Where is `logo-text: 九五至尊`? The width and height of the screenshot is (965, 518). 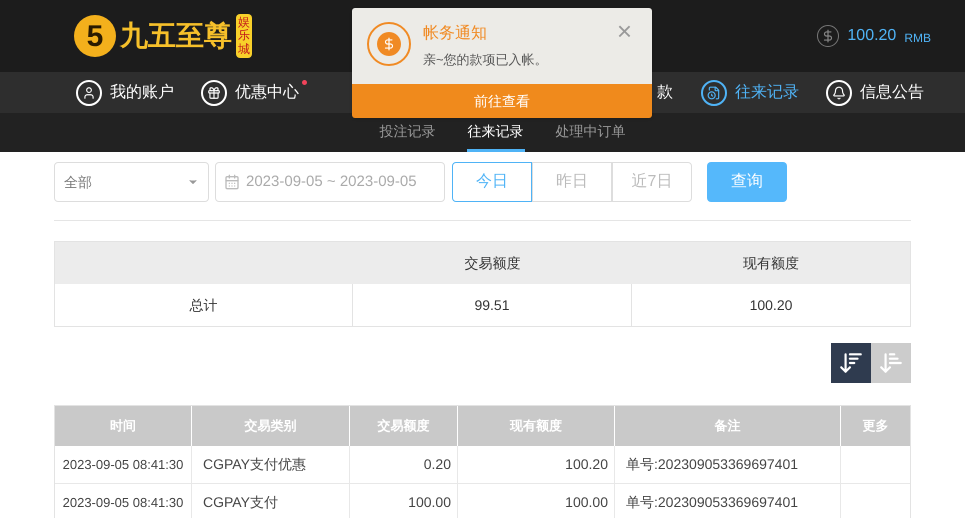
logo-text: 九五至尊 is located at coordinates (176, 36).